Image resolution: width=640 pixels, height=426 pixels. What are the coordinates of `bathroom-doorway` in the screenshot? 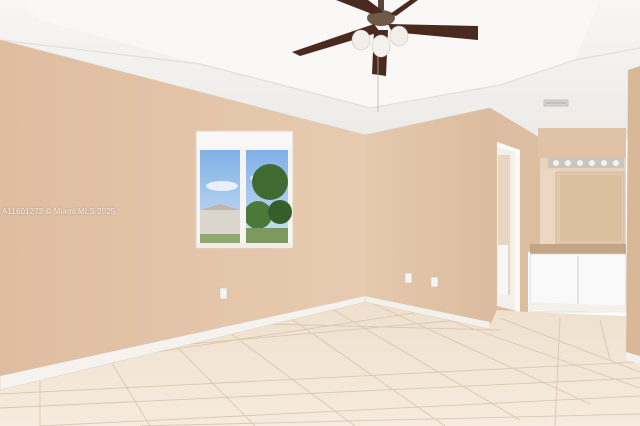 It's located at (508, 227).